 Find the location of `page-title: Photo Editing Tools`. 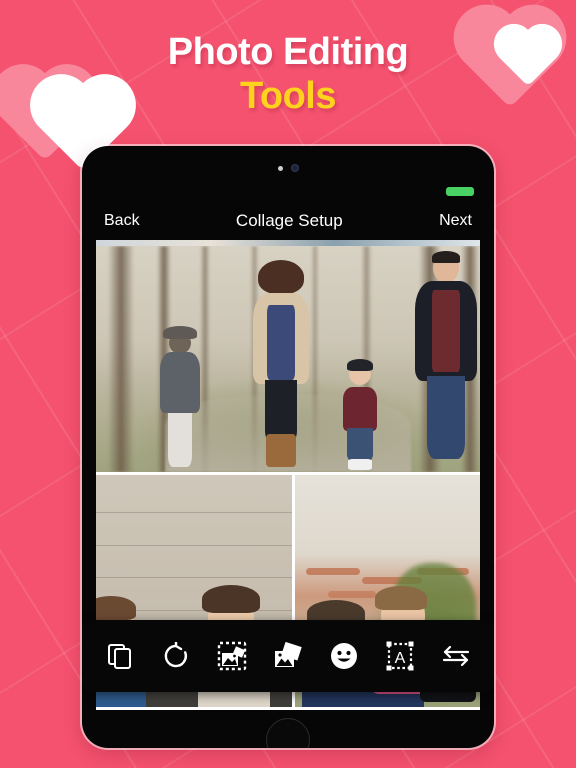

page-title: Photo Editing Tools is located at coordinates (288, 75).